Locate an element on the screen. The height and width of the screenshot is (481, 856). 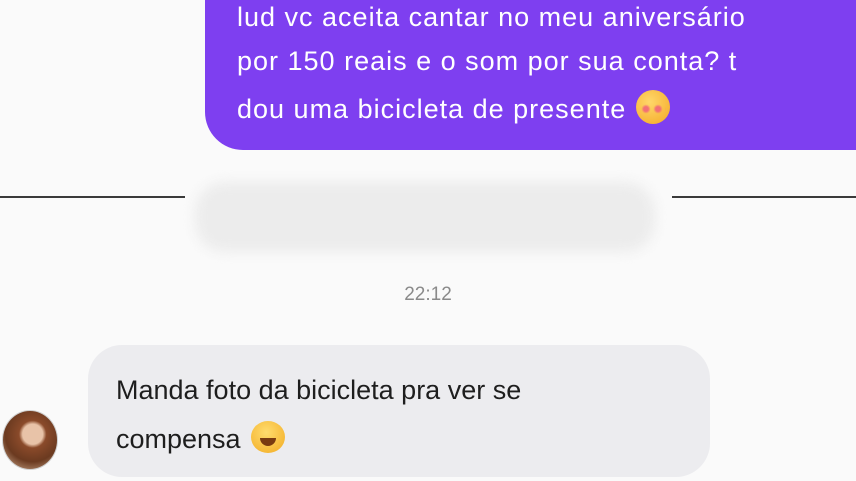
sent-message-line-3-text: dou uma bicicleta de presente is located at coordinates (432, 109).